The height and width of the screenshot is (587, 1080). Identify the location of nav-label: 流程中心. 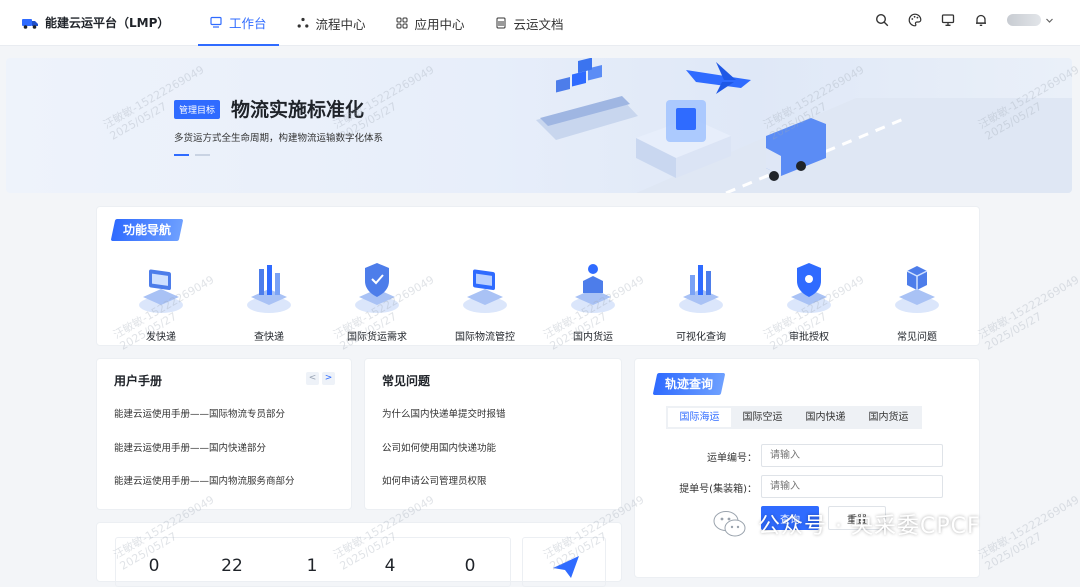
(340, 24).